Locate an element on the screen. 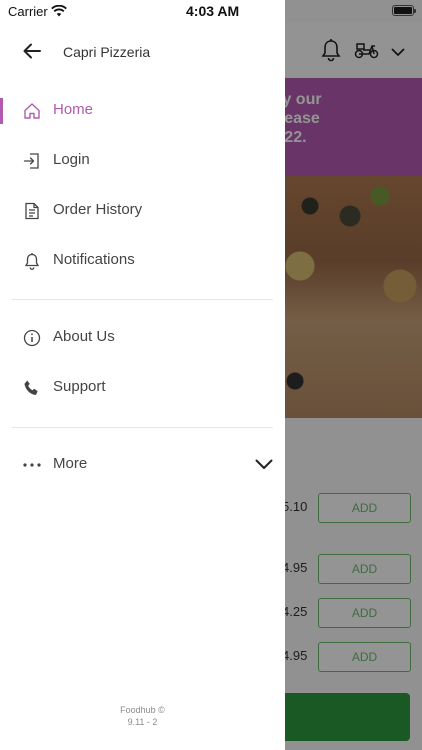  receipt-icon is located at coordinates (32, 211).